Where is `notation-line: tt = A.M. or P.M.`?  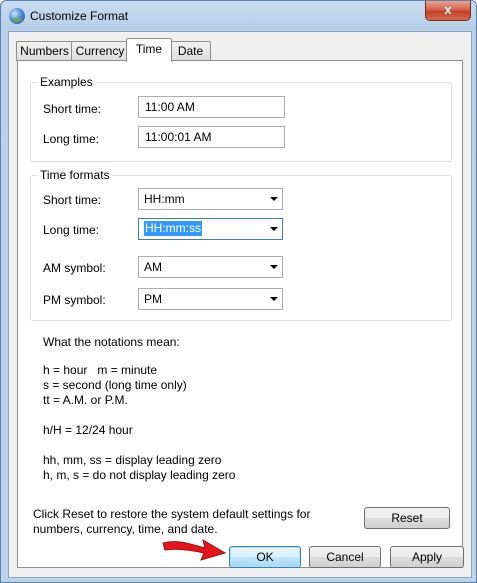
notation-line: tt = A.M. or P.M. is located at coordinates (85, 400).